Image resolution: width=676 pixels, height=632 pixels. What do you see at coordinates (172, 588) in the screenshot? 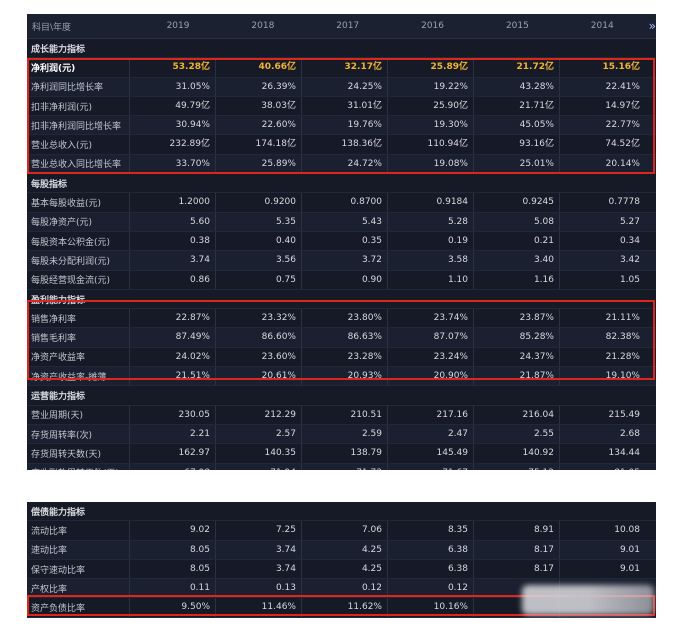
I see `value-cell: 0.11` at bounding box center [172, 588].